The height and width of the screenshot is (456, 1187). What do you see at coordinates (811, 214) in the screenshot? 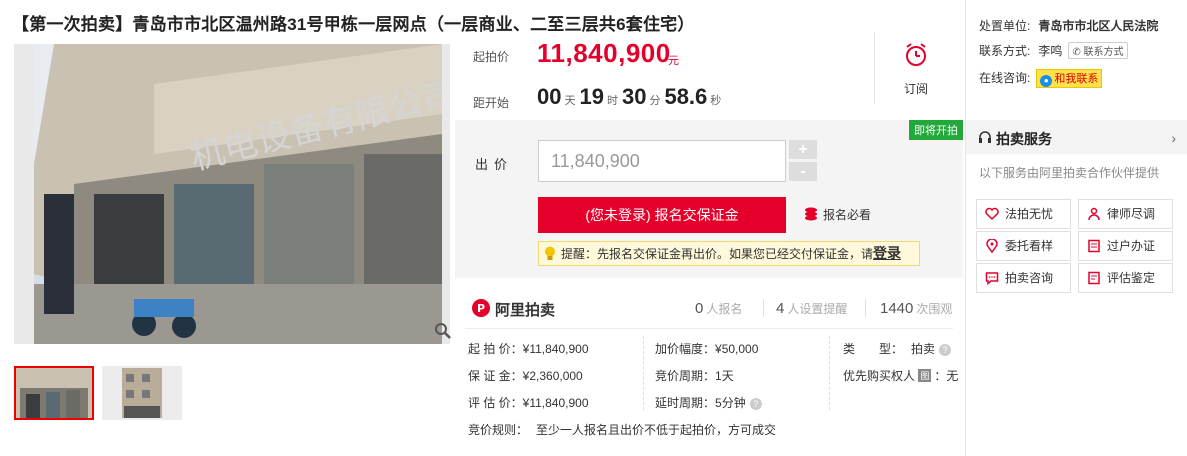
I see `coins-icon` at bounding box center [811, 214].